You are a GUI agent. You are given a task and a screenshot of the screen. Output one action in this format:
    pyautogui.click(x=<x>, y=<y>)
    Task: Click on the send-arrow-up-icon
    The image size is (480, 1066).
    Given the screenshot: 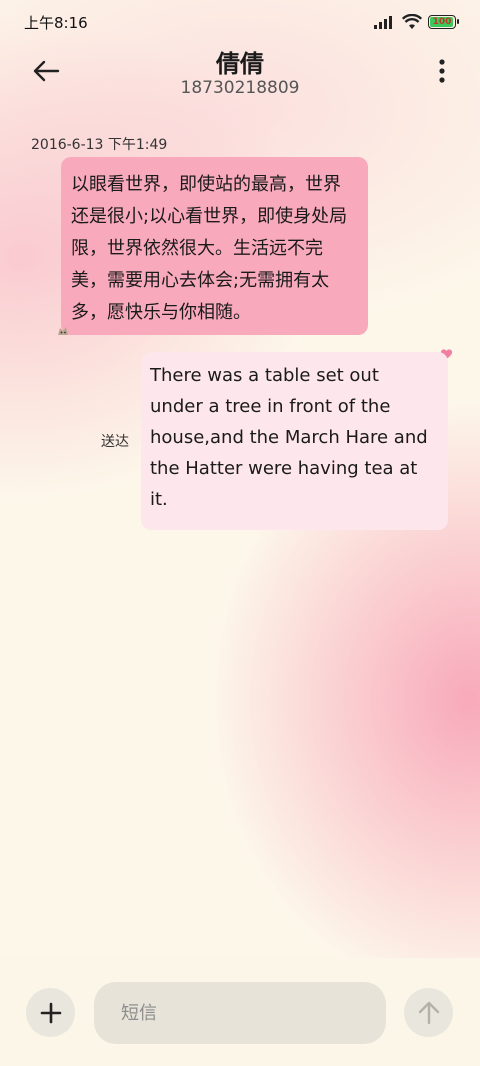 What is the action you would take?
    pyautogui.click(x=428, y=1012)
    